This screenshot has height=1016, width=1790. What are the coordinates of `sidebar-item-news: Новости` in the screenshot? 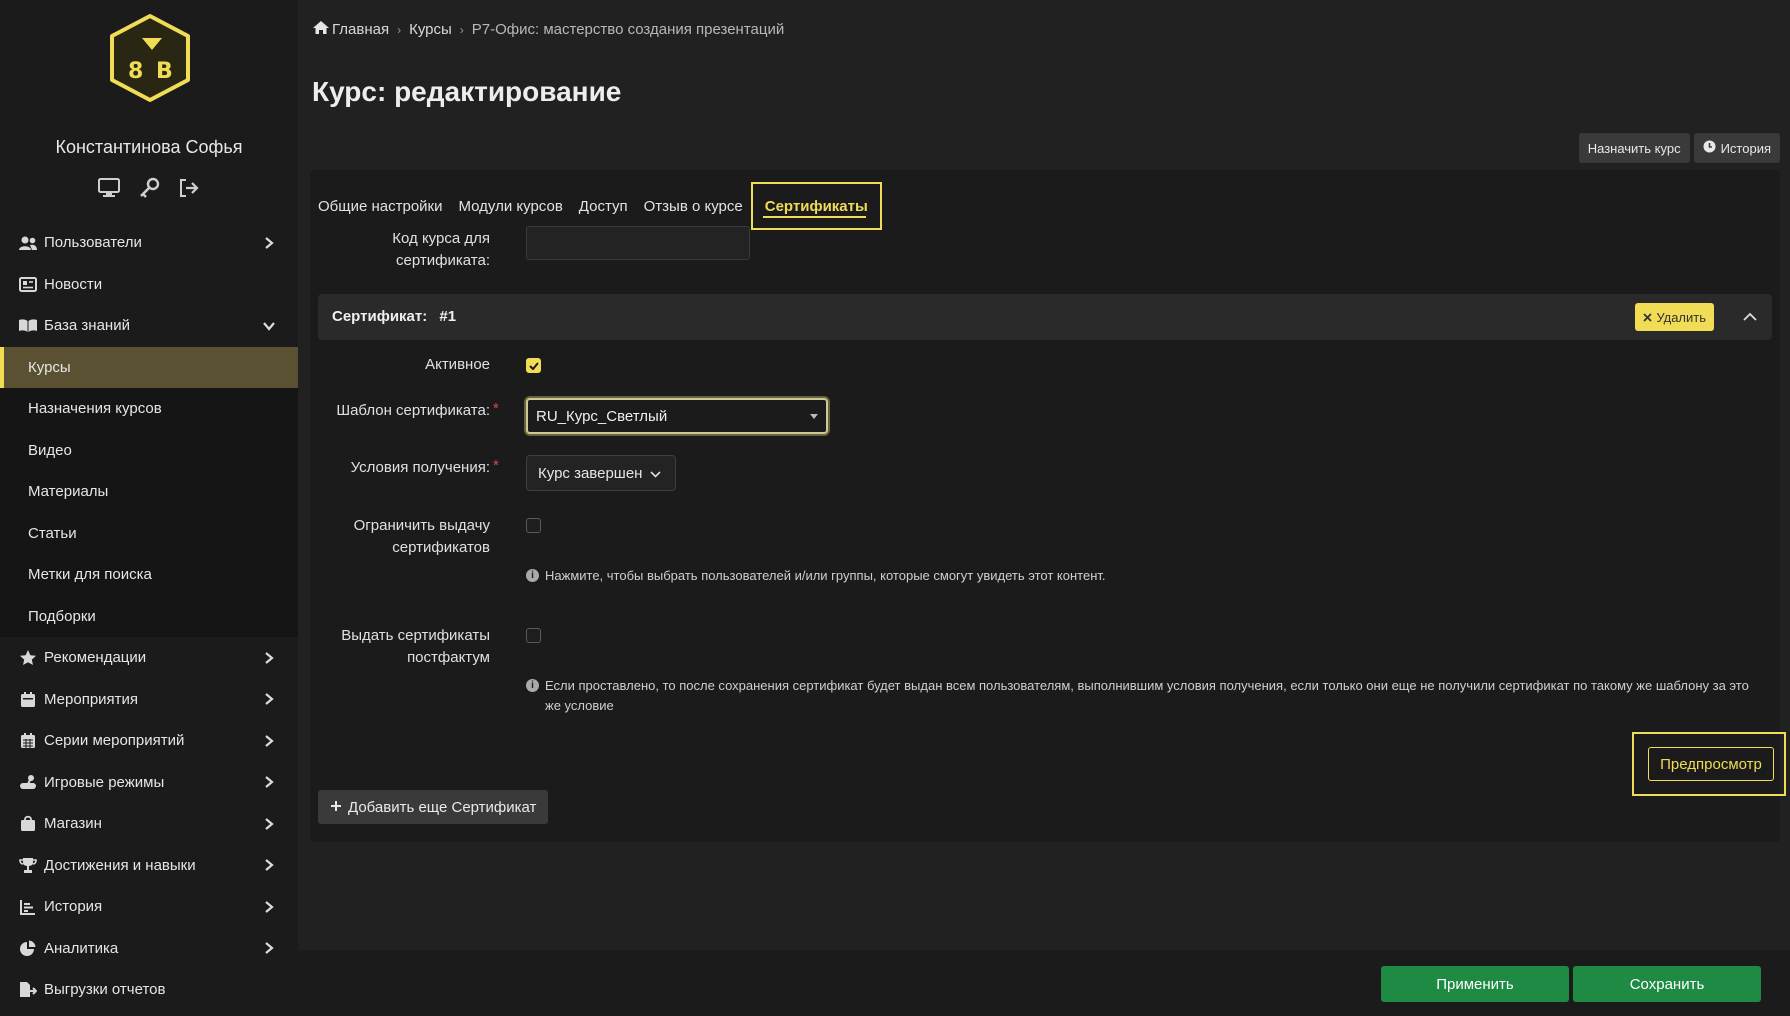 It's located at (149, 285).